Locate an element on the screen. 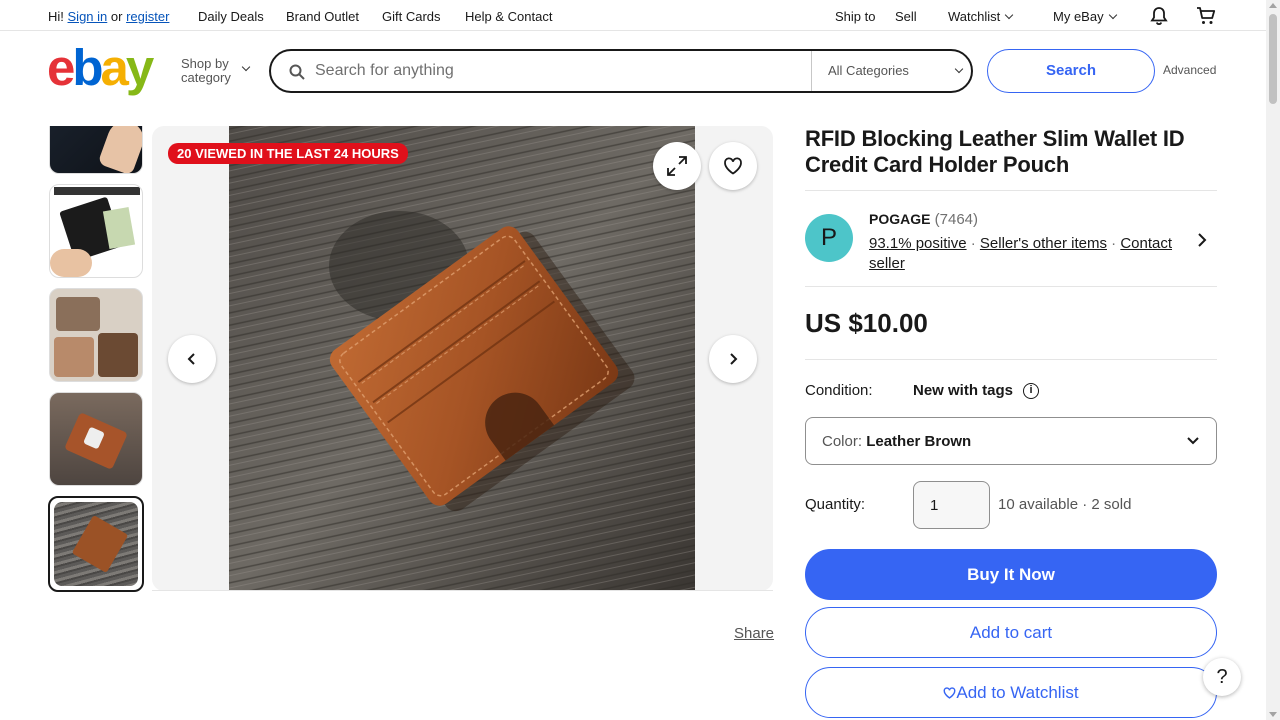 The width and height of the screenshot is (1280, 720). seller-positive-link: 93.1% positive is located at coordinates (918, 243).